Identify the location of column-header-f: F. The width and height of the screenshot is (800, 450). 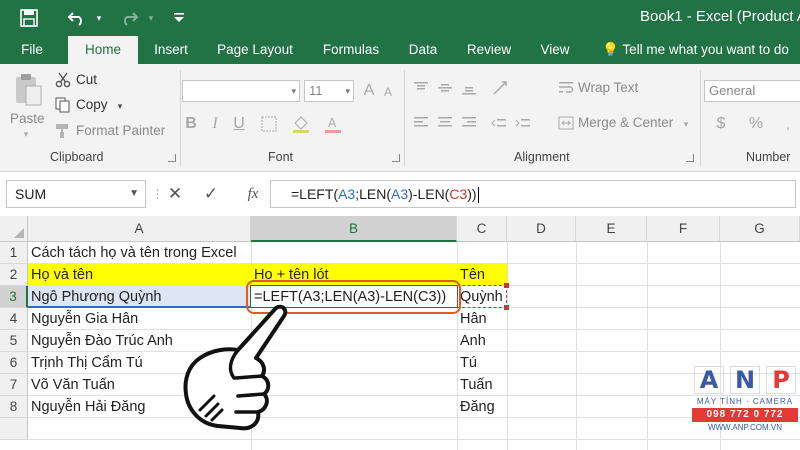
(683, 229).